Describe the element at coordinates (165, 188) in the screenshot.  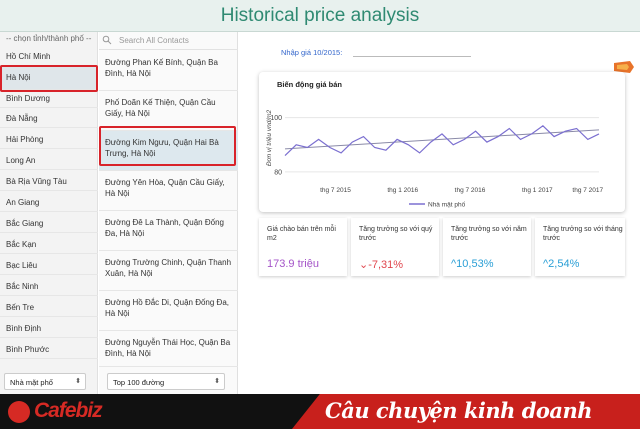
I see `street-label: Đường Yên Hòa, Quận Cầu Giấy, Hà Nội` at that location.